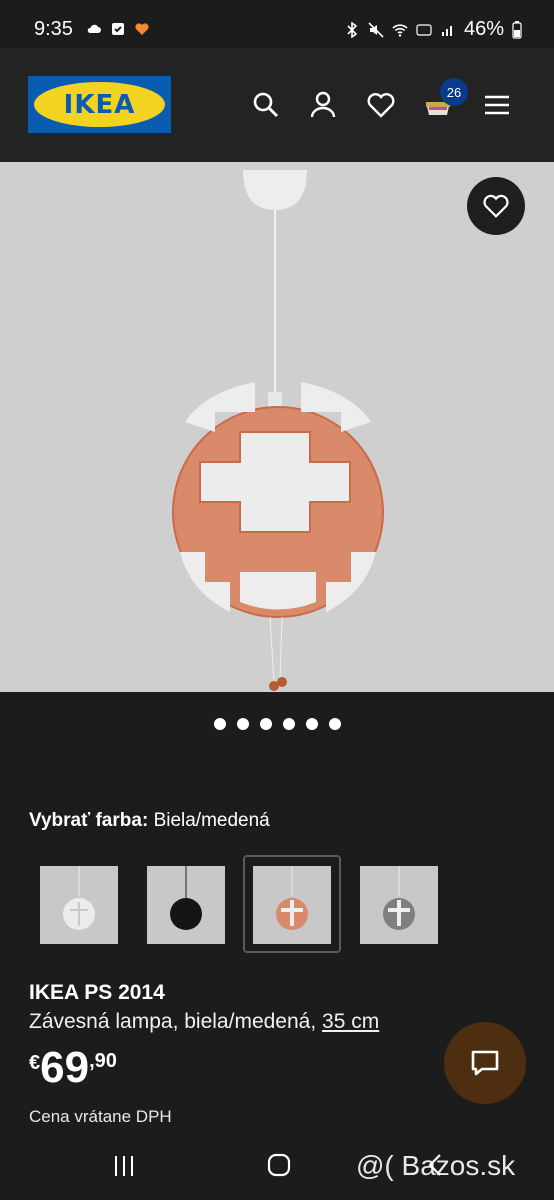 The image size is (554, 1200). I want to click on product-description: Závesná lampa, biela/medená, 35 cm, so click(204, 1022).